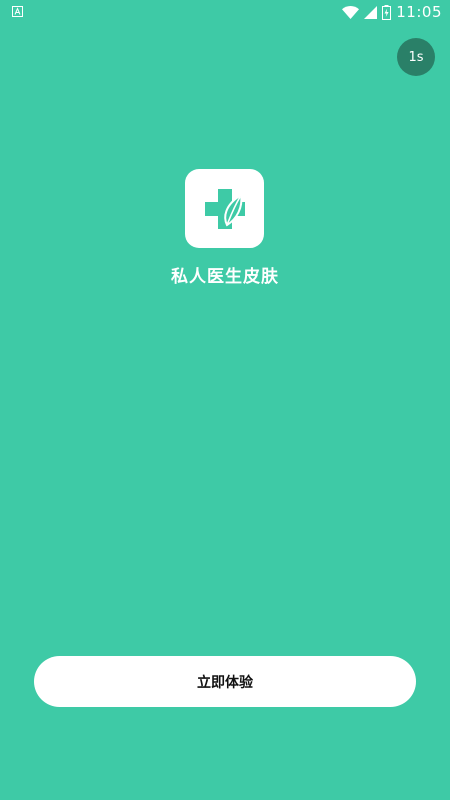  Describe the element at coordinates (351, 12) in the screenshot. I see `wifi-icon` at that location.